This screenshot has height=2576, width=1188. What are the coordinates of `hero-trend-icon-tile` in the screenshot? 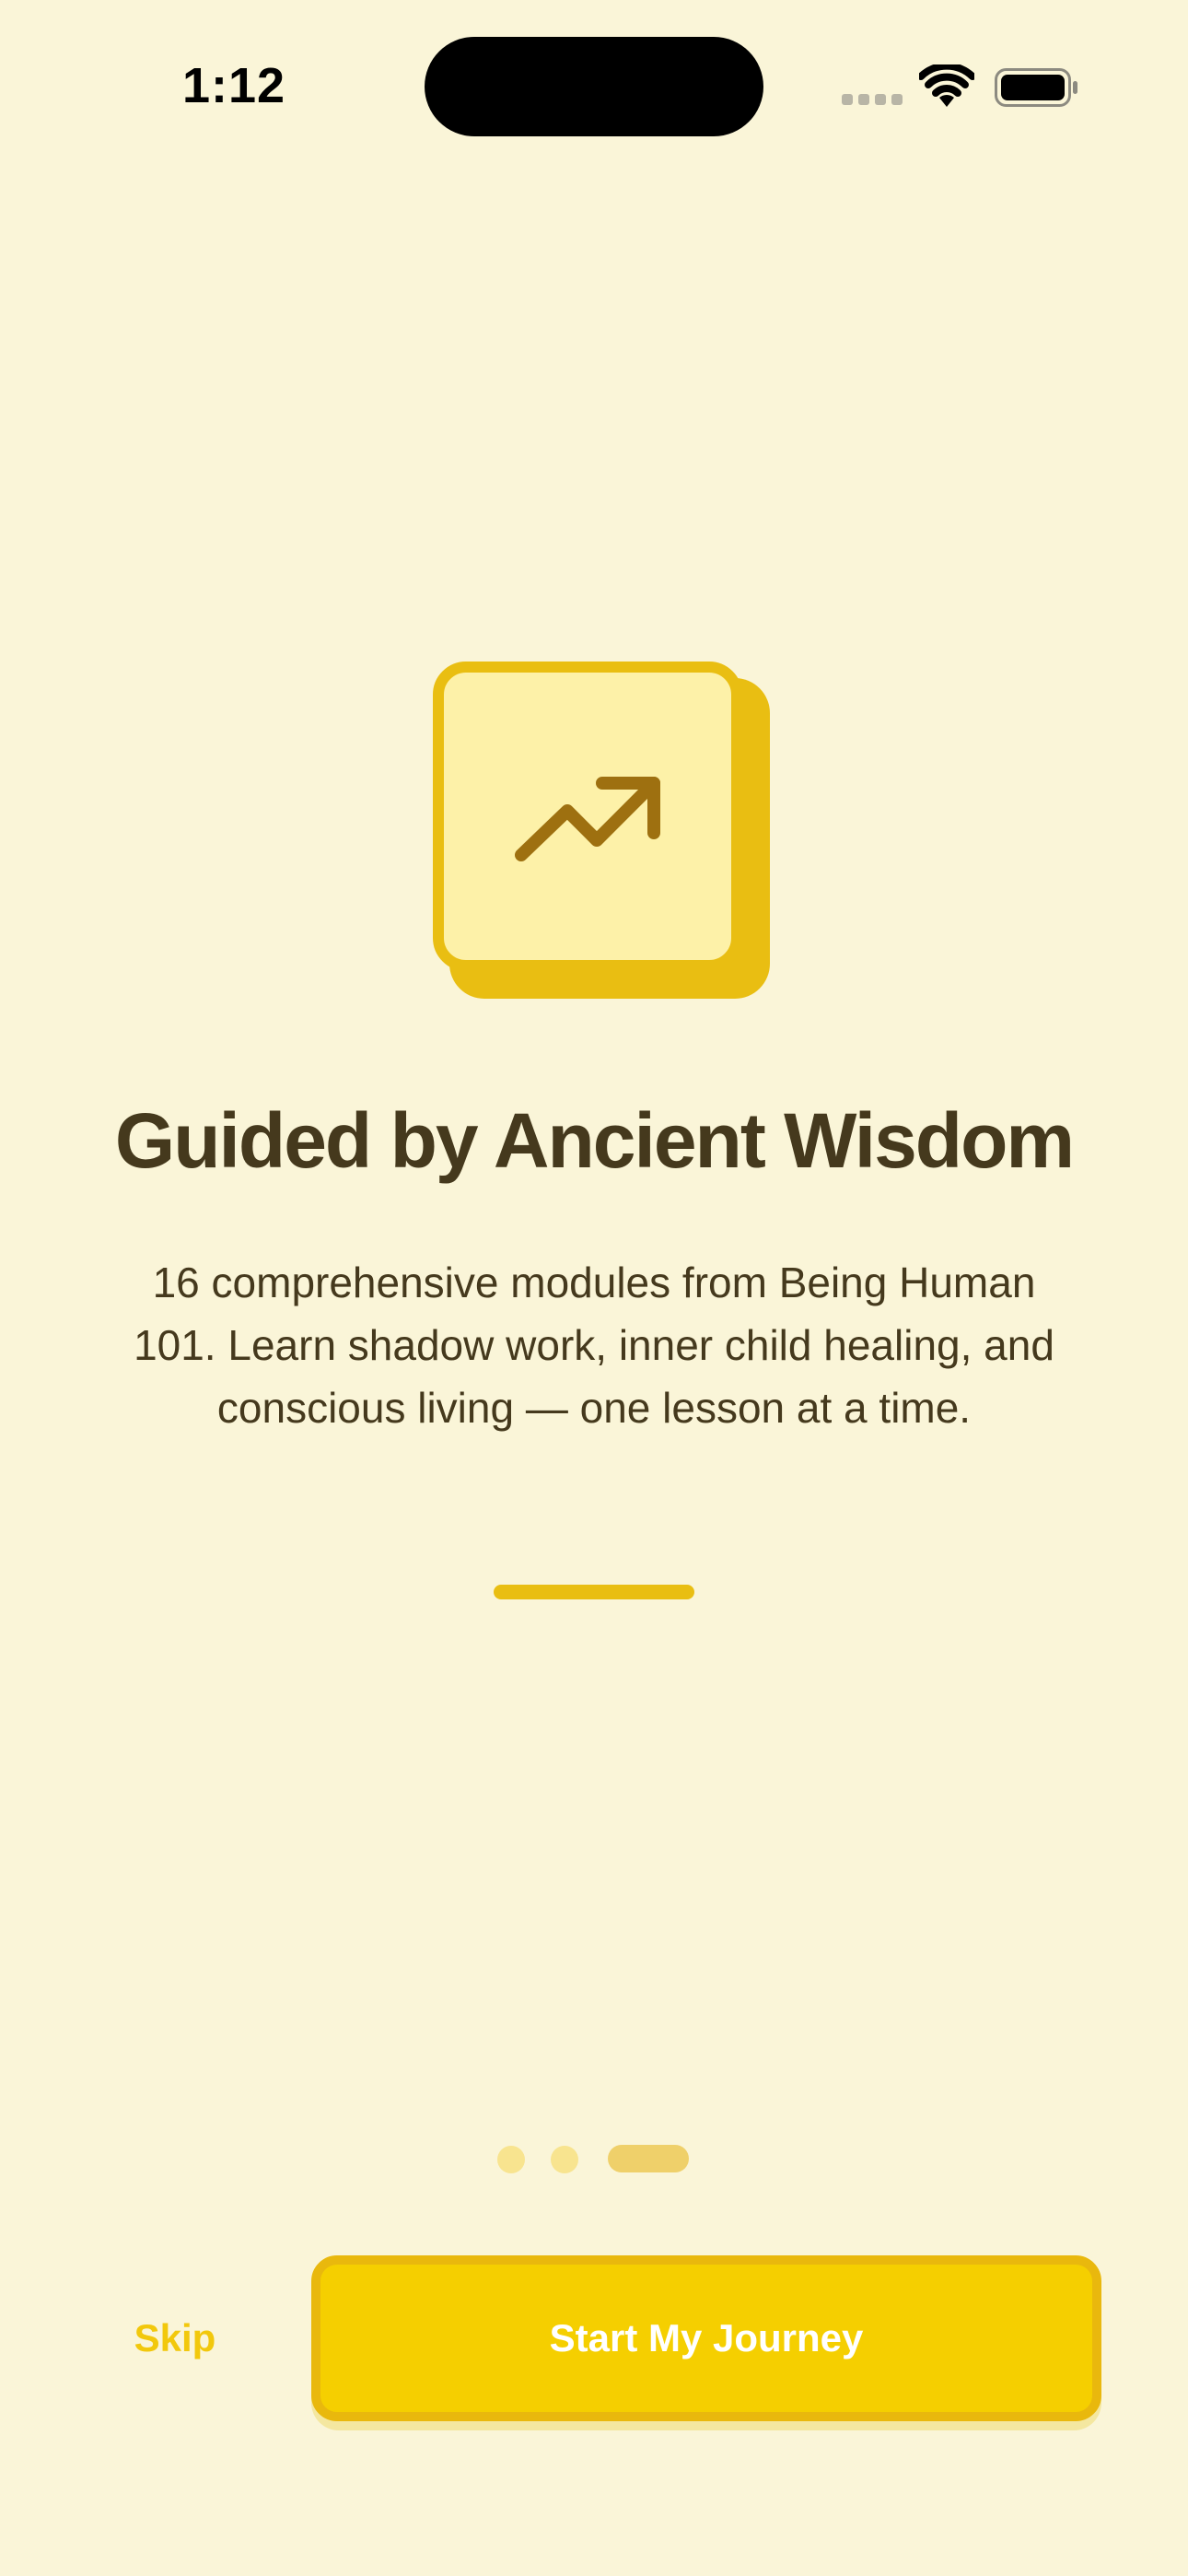 It's located at (601, 830).